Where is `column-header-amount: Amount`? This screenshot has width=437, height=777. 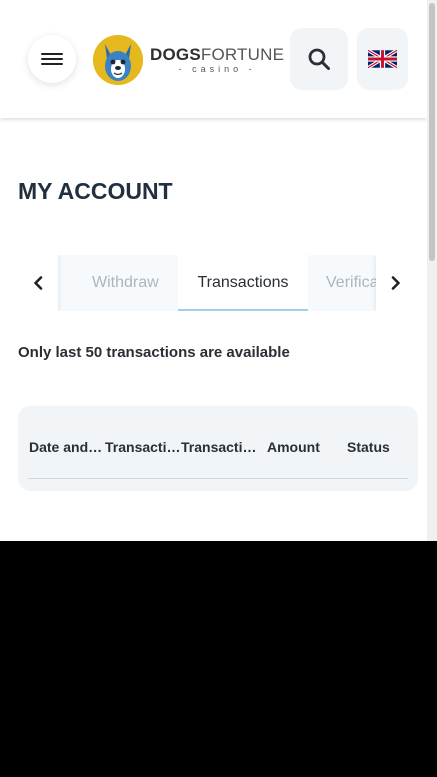 column-header-amount: Amount is located at coordinates (293, 447).